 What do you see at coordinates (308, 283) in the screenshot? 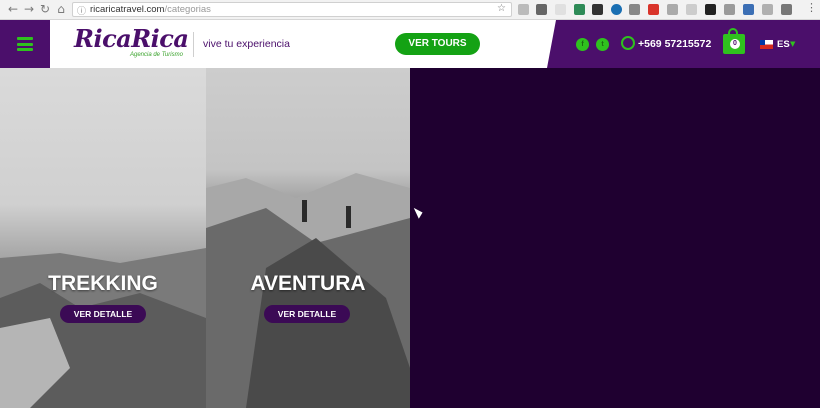
I see `tile-title: AVENTURA` at bounding box center [308, 283].